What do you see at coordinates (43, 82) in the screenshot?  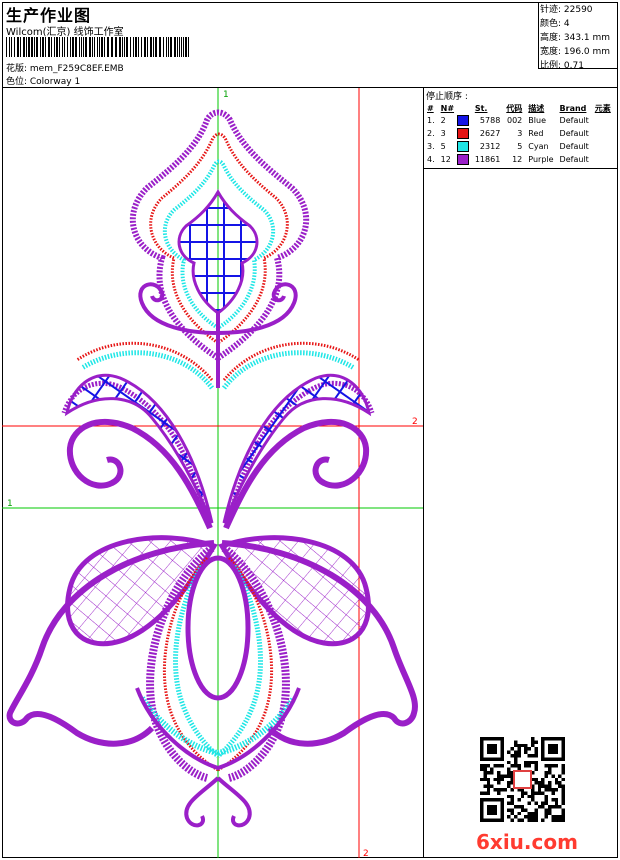 I see `colorway-name: 色位: Colorway 1` at bounding box center [43, 82].